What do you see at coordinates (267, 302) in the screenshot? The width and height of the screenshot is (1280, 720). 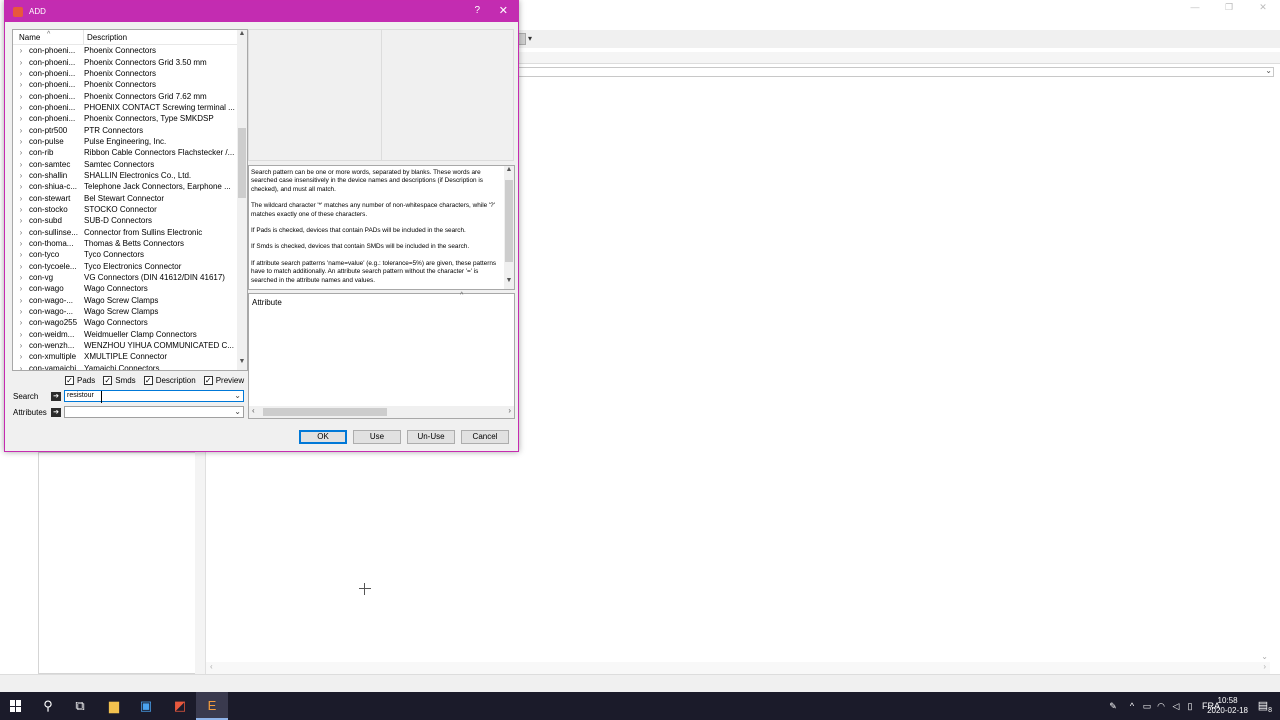 I see `column-header-attribute: Attribute` at bounding box center [267, 302].